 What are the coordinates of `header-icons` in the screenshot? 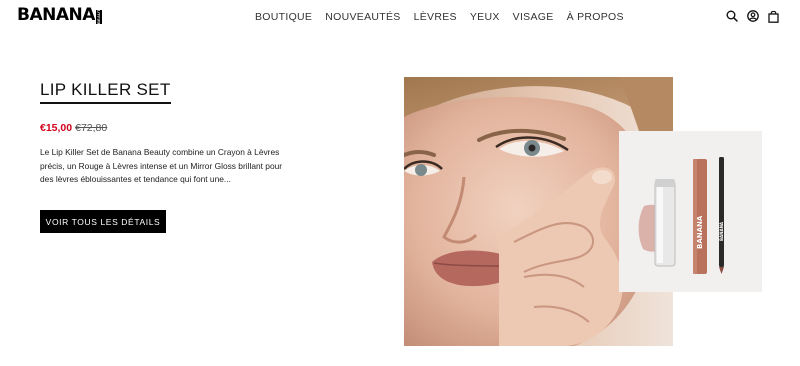 It's located at (752, 16).